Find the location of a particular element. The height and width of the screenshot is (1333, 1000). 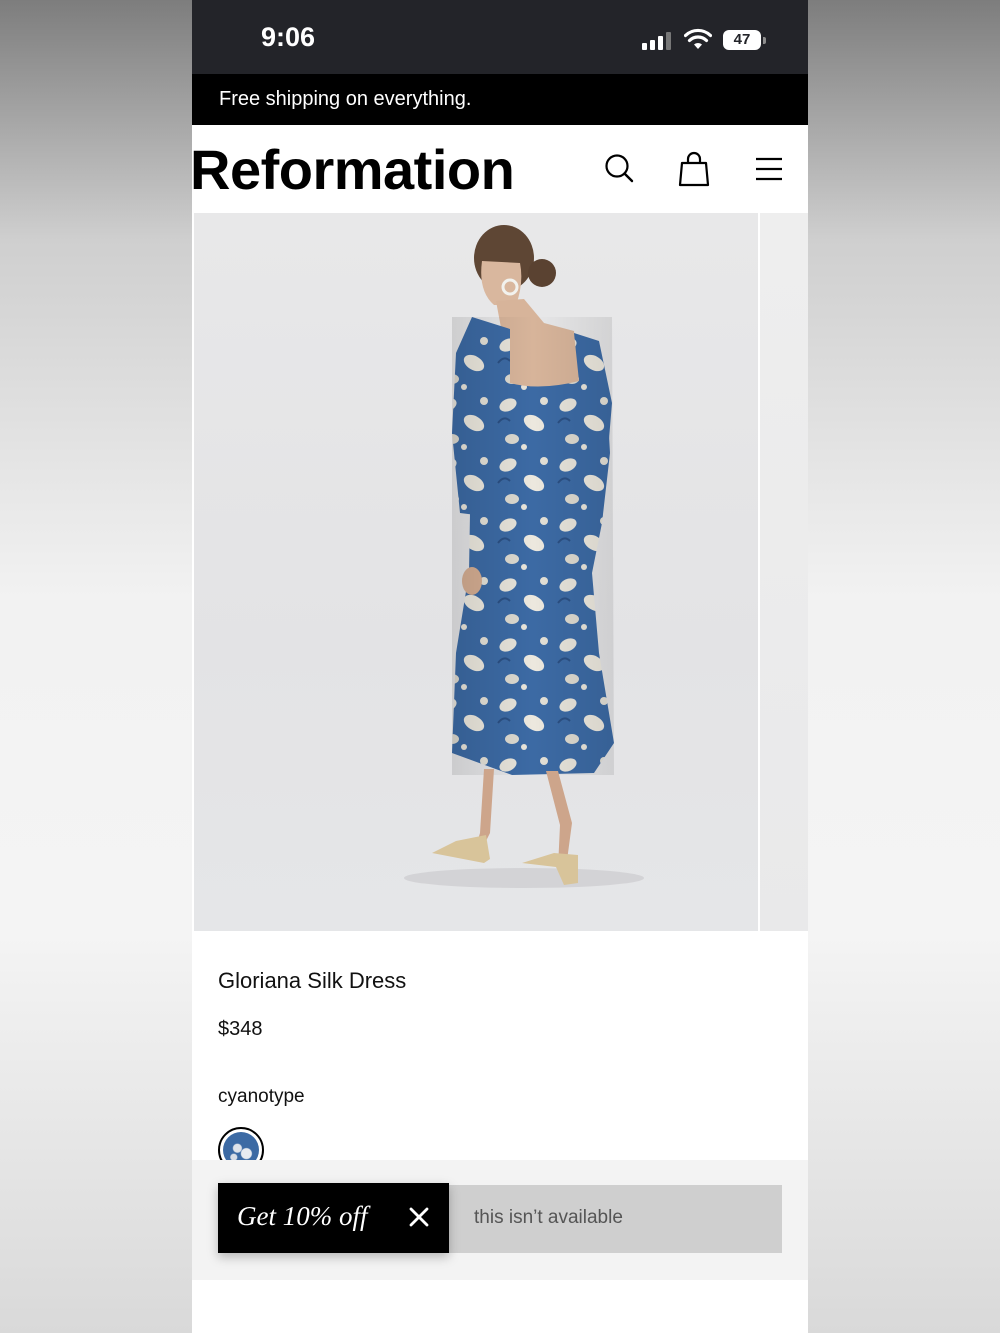

product-price: $348 is located at coordinates (240, 1029).